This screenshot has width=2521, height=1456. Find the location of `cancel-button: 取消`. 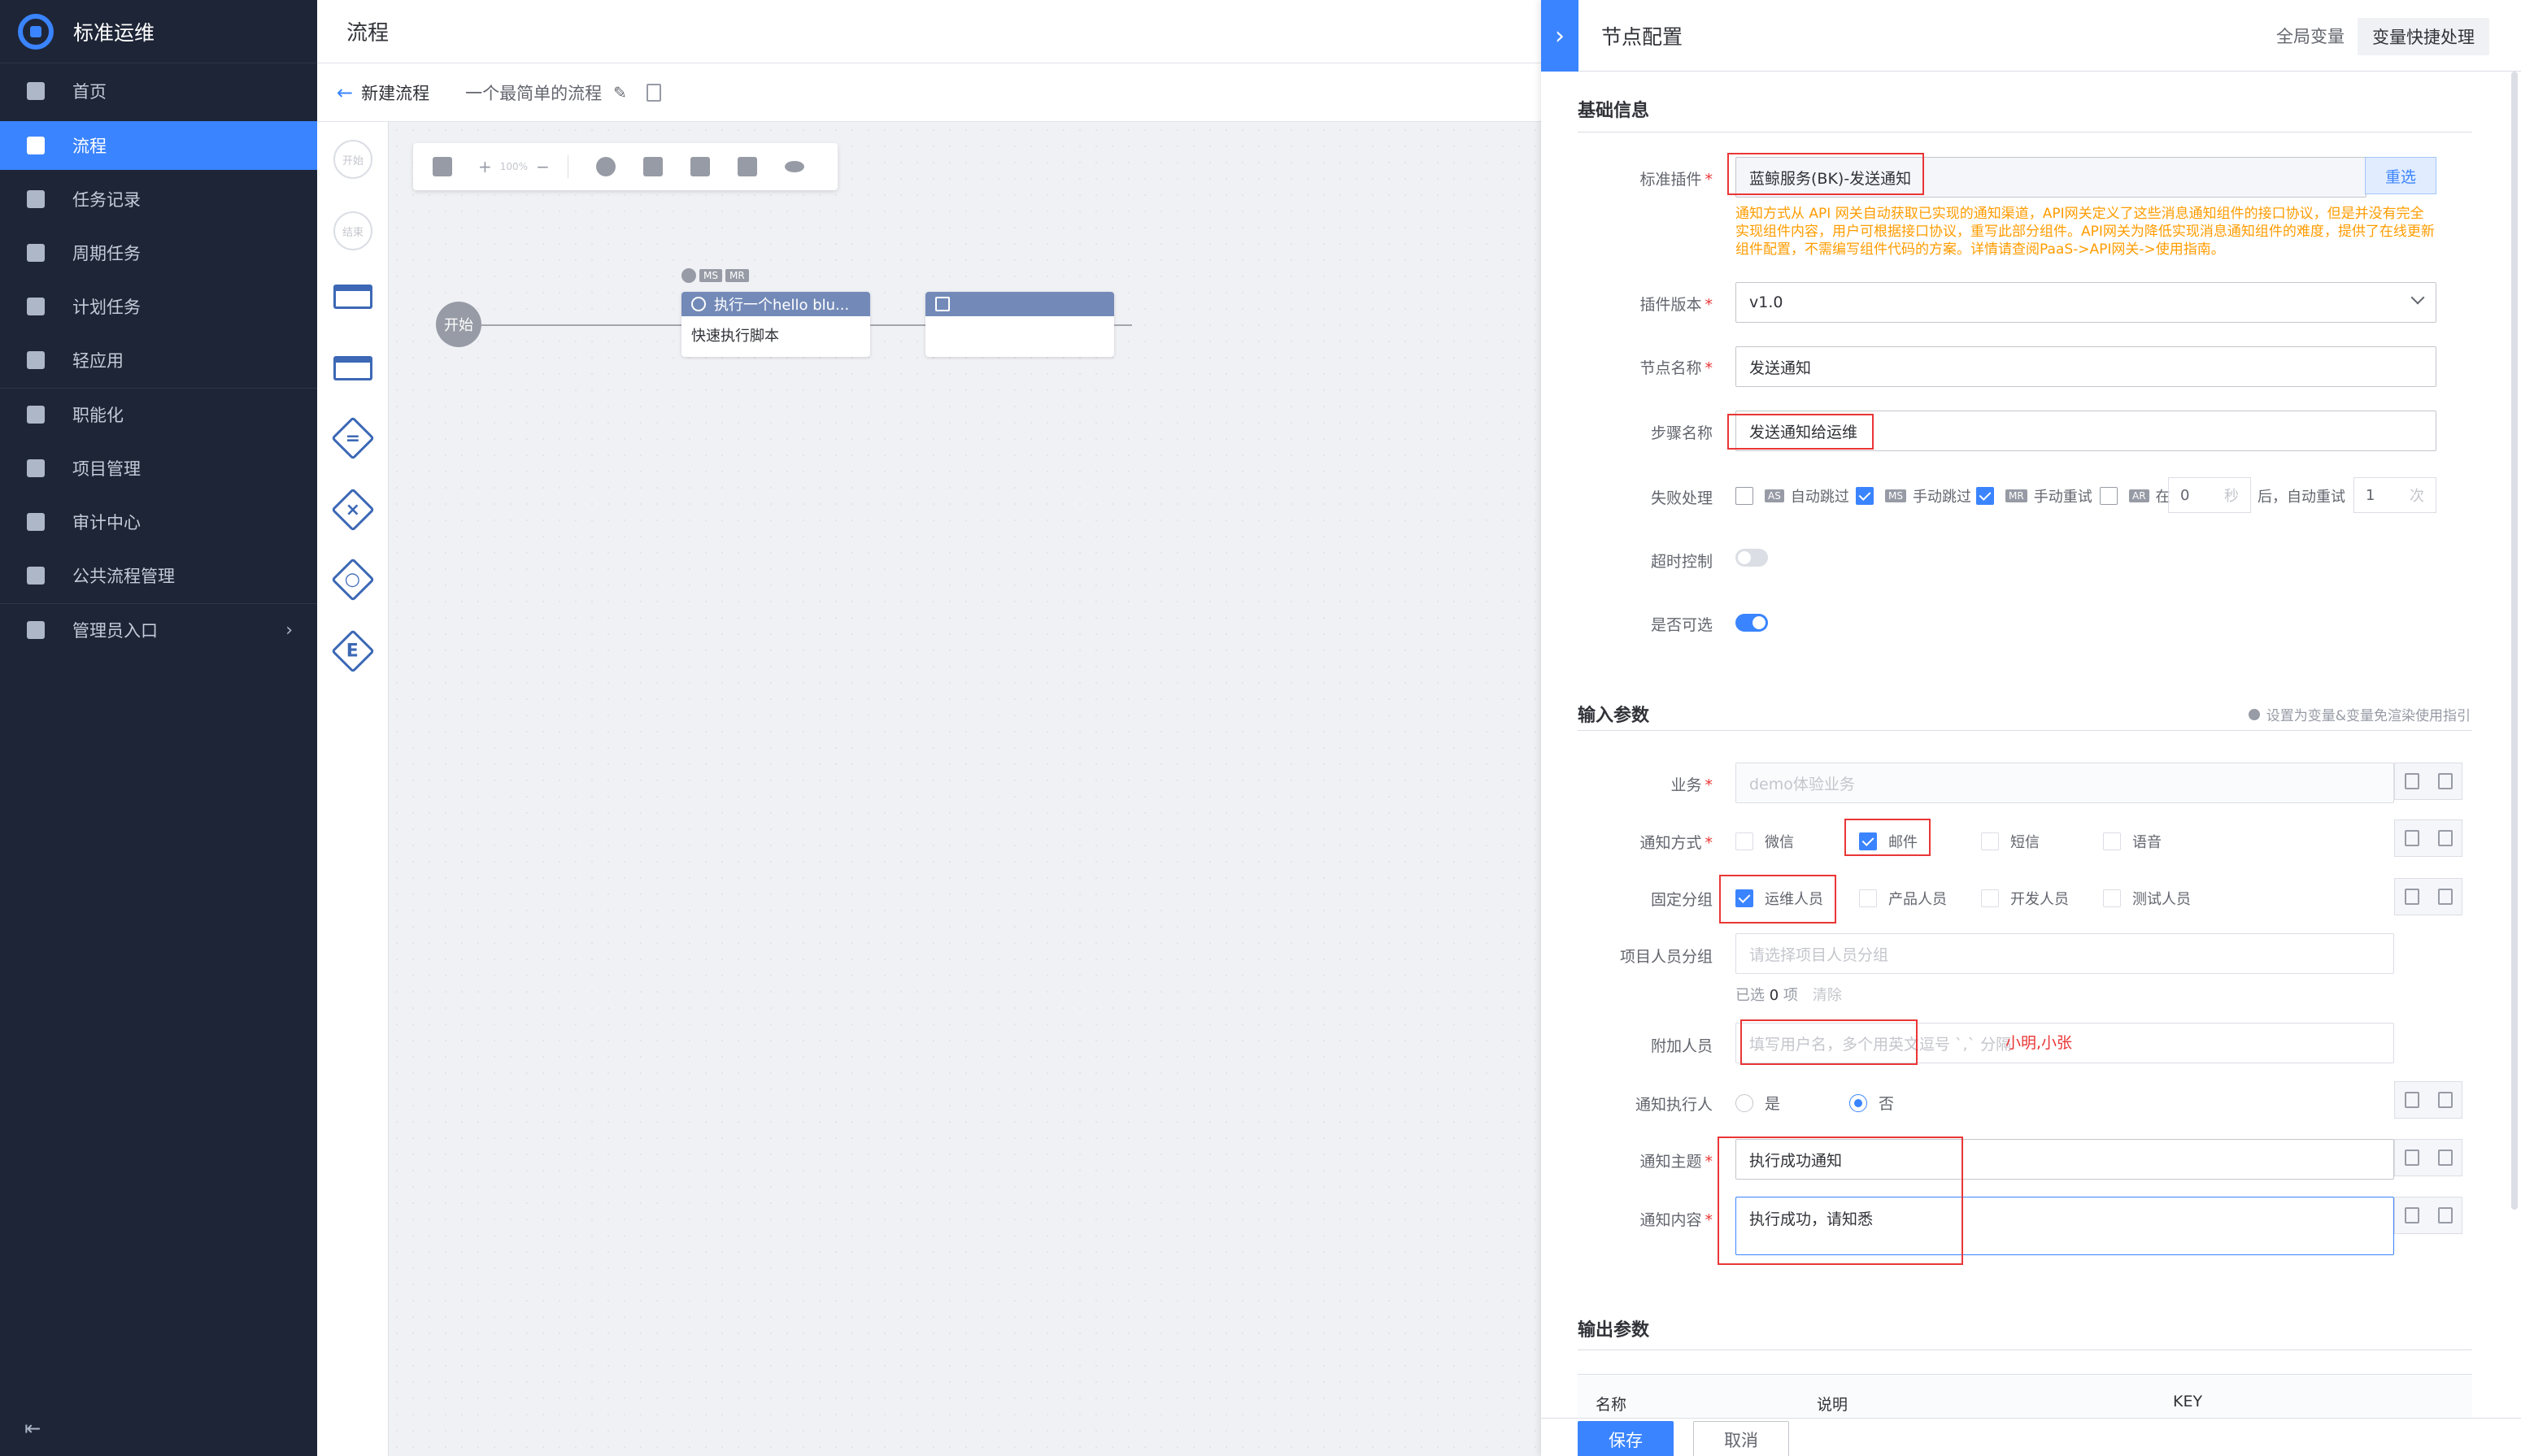

cancel-button: 取消 is located at coordinates (1741, 1439).